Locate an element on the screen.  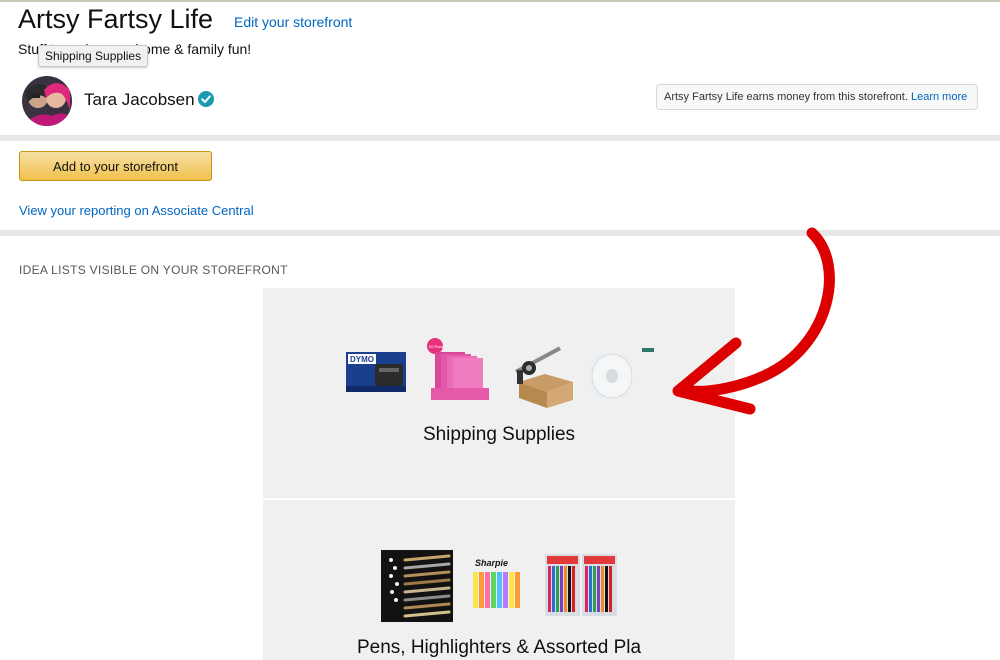
pack-badge-text: 50 Pack is located at coordinates (436, 346).